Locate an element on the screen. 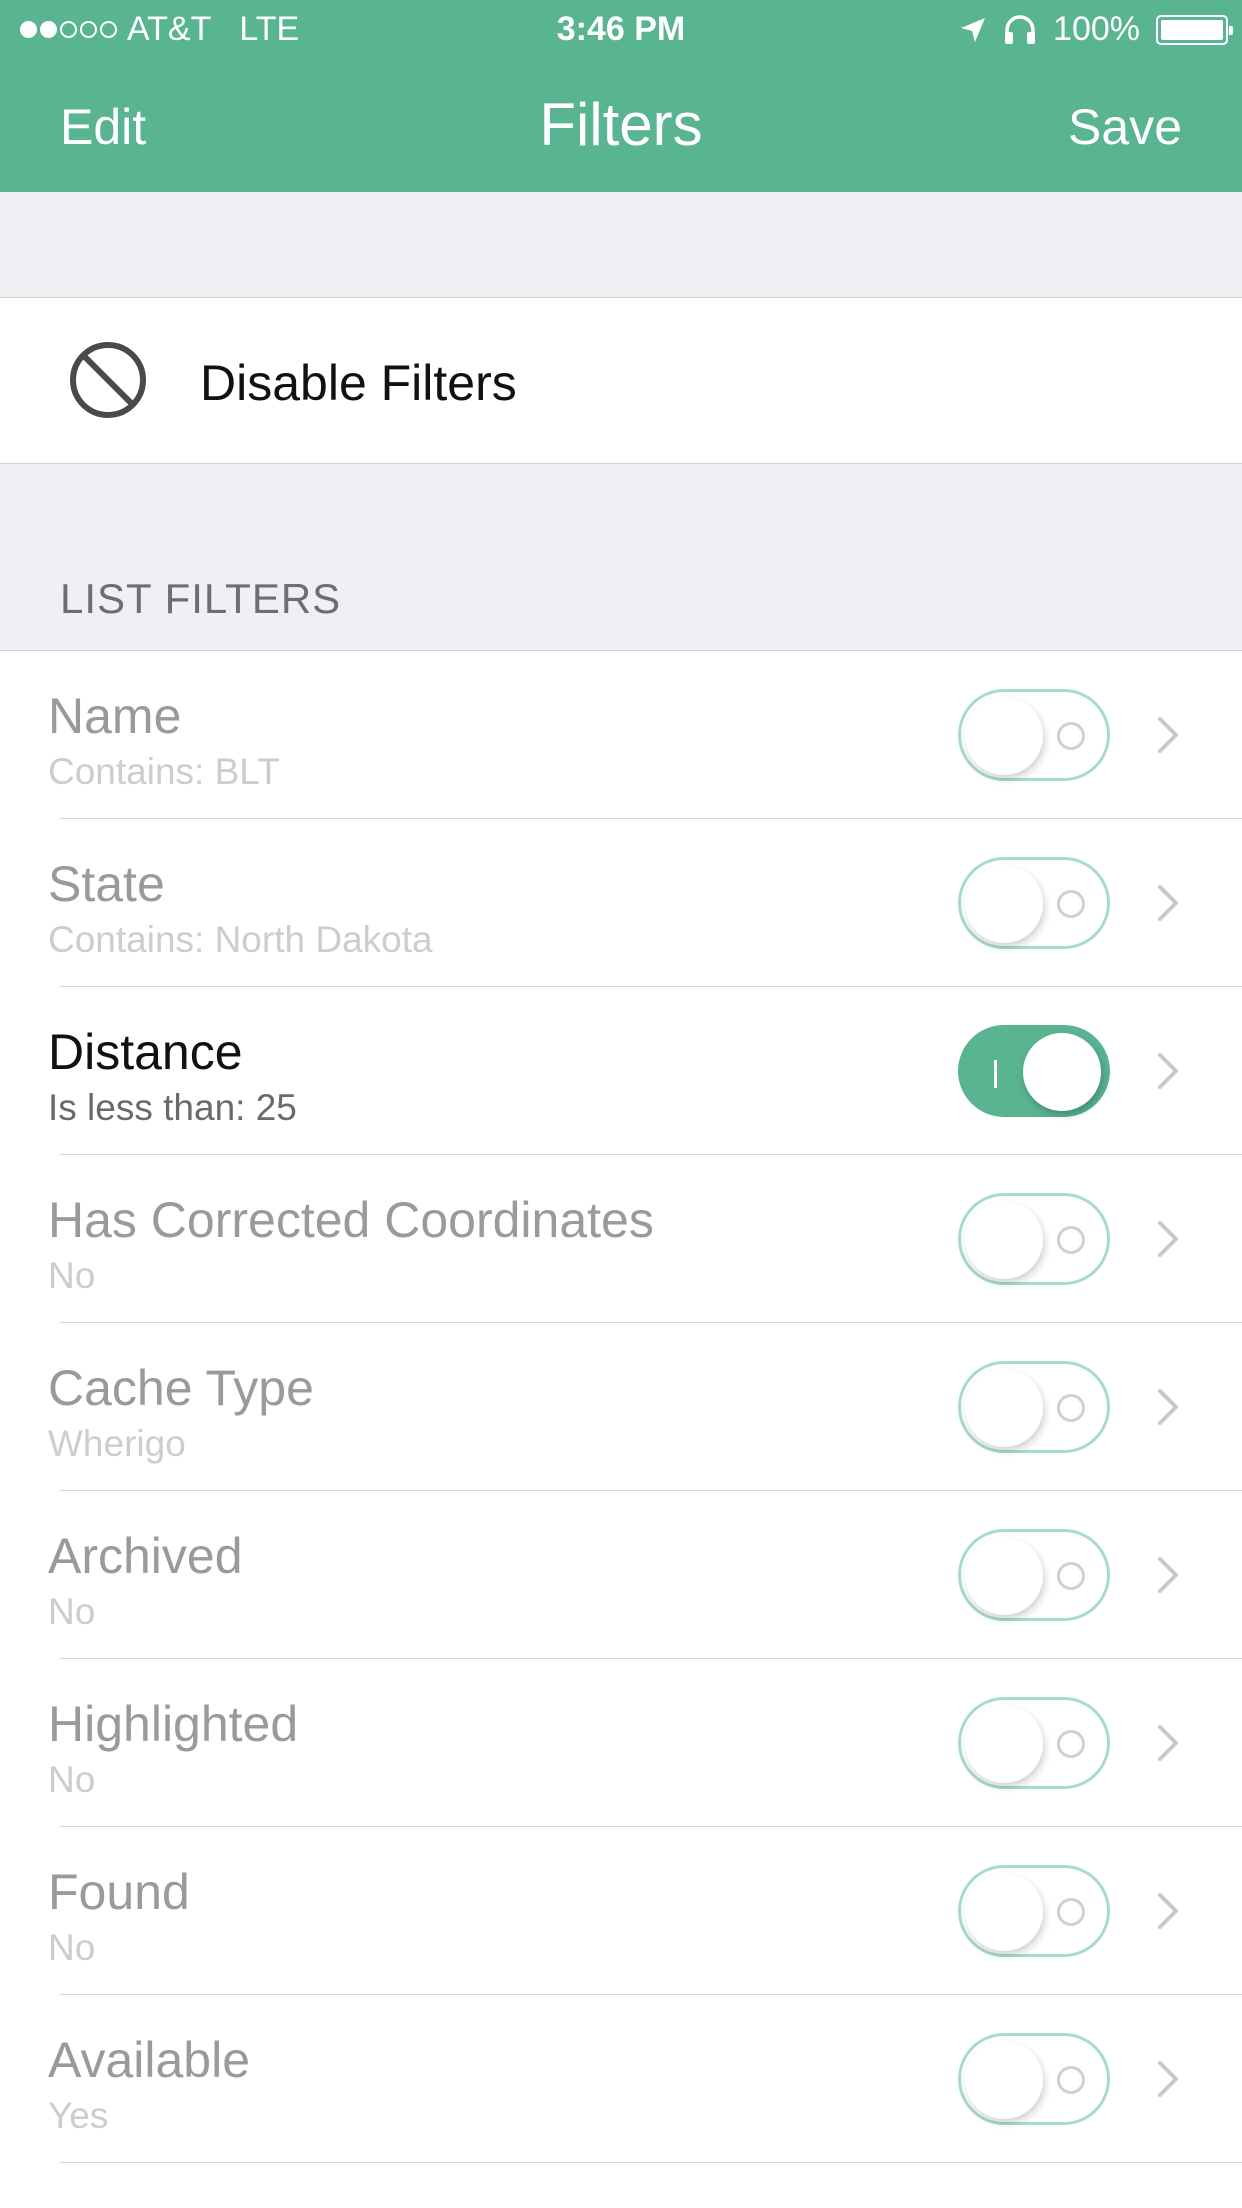 The height and width of the screenshot is (2208, 1242). status-bar: AT&T LTE 3:46 PM 100% is located at coordinates (621, 30).